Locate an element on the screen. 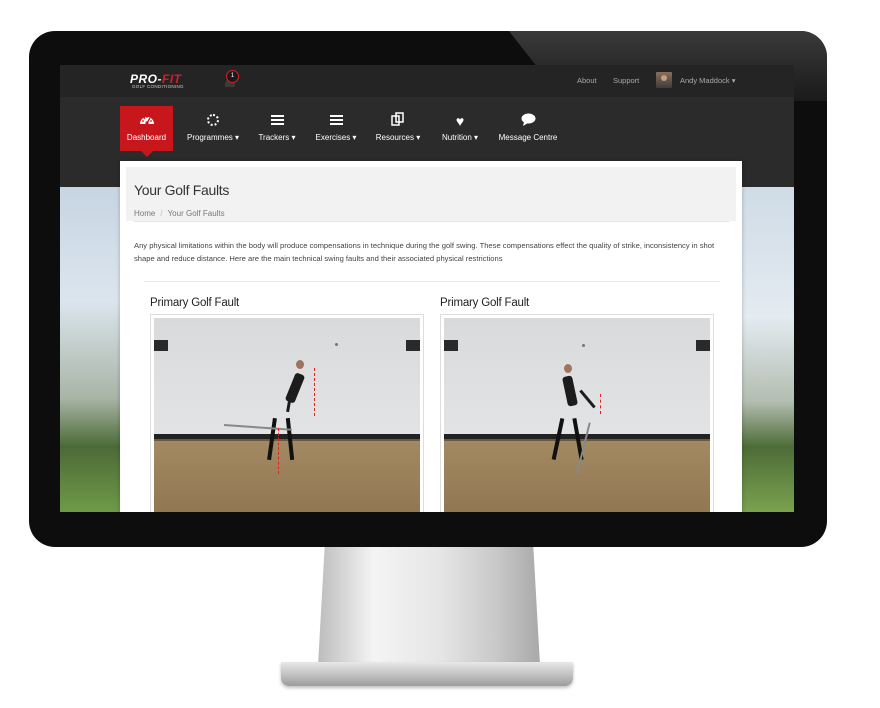 The width and height of the screenshot is (880, 708). support-link: Support is located at coordinates (626, 80).